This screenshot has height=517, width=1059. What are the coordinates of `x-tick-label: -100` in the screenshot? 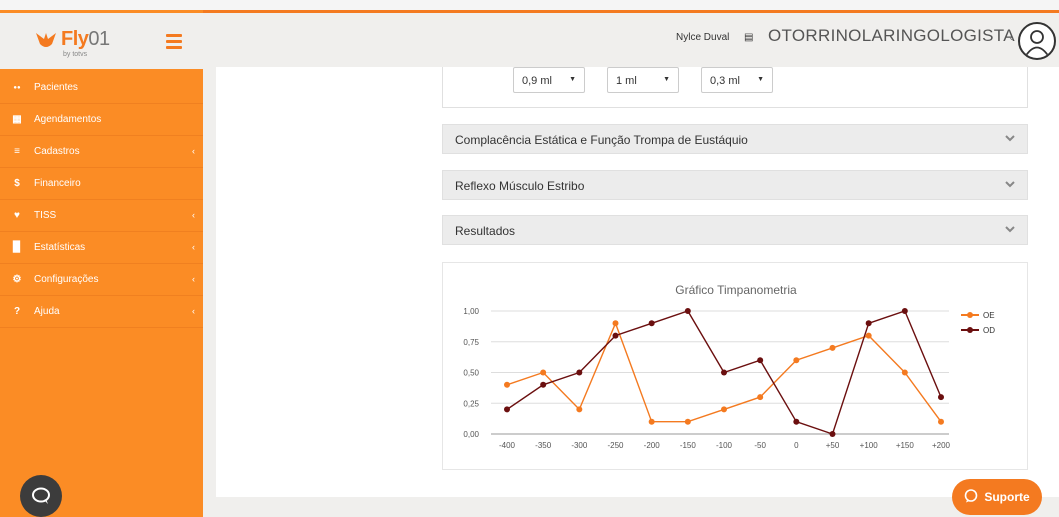 It's located at (724, 445).